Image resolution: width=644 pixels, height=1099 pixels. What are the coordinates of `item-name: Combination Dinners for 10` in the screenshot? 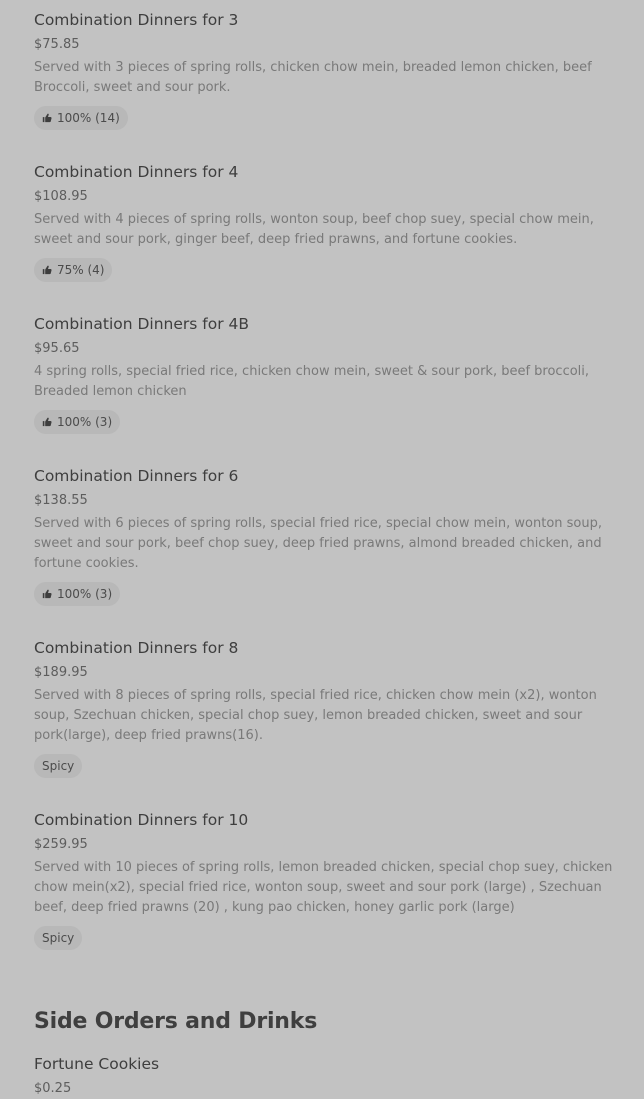 It's located at (141, 820).